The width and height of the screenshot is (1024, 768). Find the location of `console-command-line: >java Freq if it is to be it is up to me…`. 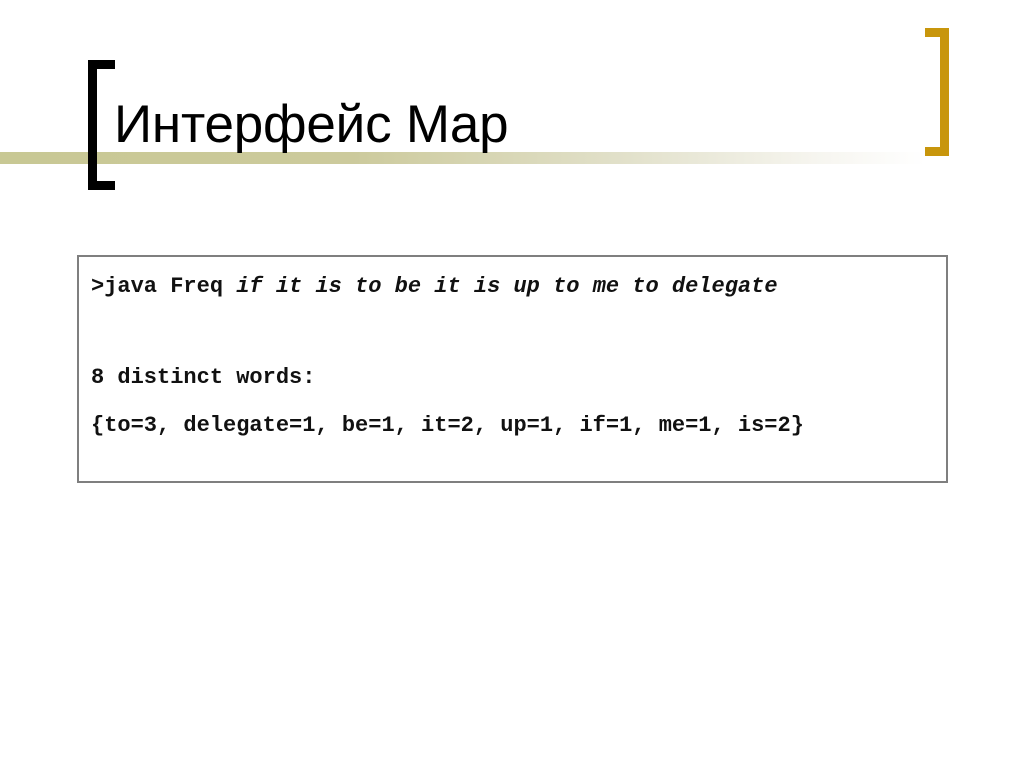

console-command-line: >java Freq if it is to be it is up to me… is located at coordinates (515, 287).